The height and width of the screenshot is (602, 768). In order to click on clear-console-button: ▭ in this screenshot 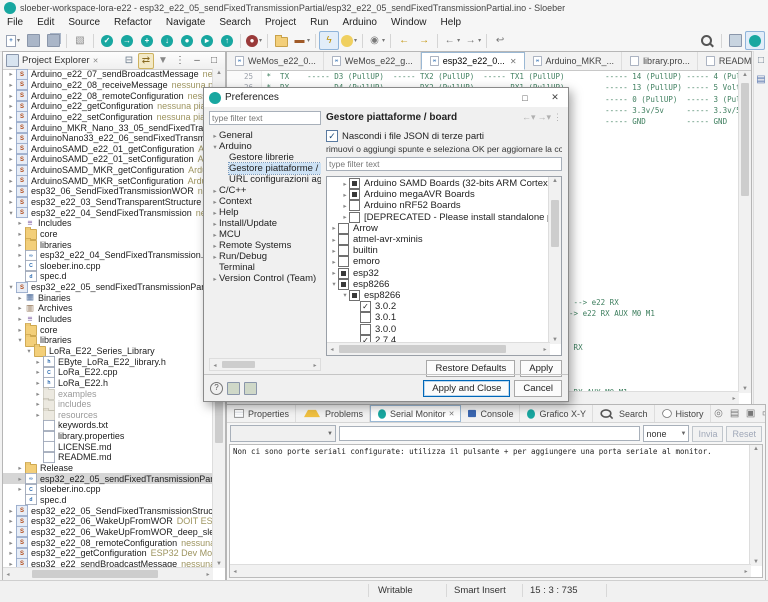, I will do `click(762, 414)`.